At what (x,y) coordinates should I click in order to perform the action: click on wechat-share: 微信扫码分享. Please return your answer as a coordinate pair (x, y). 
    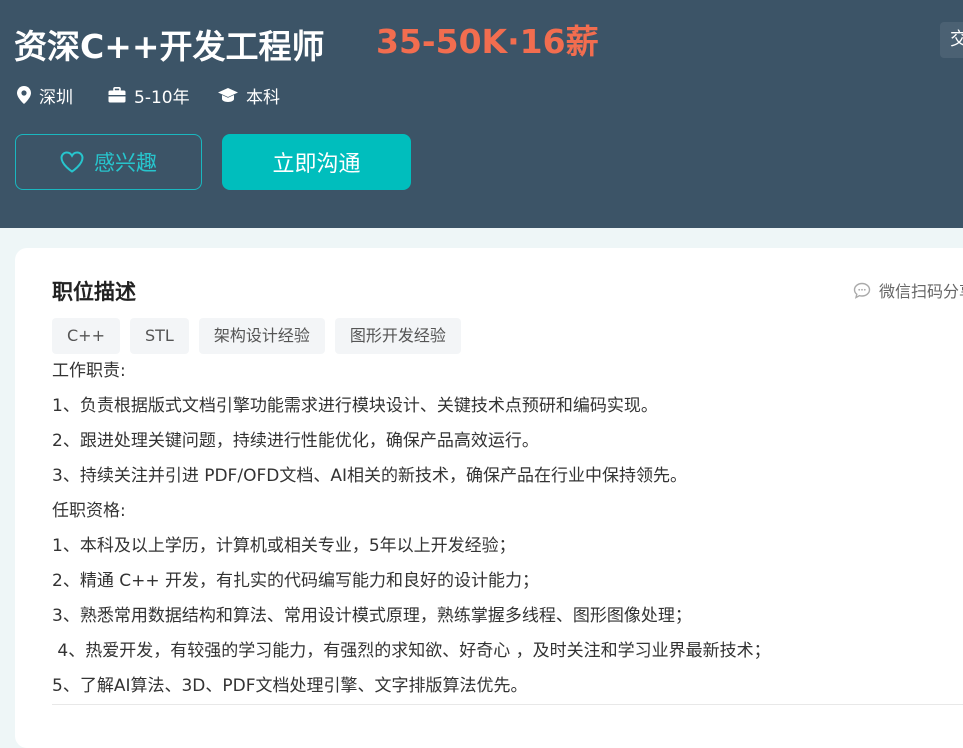
    Looking at the image, I should click on (908, 290).